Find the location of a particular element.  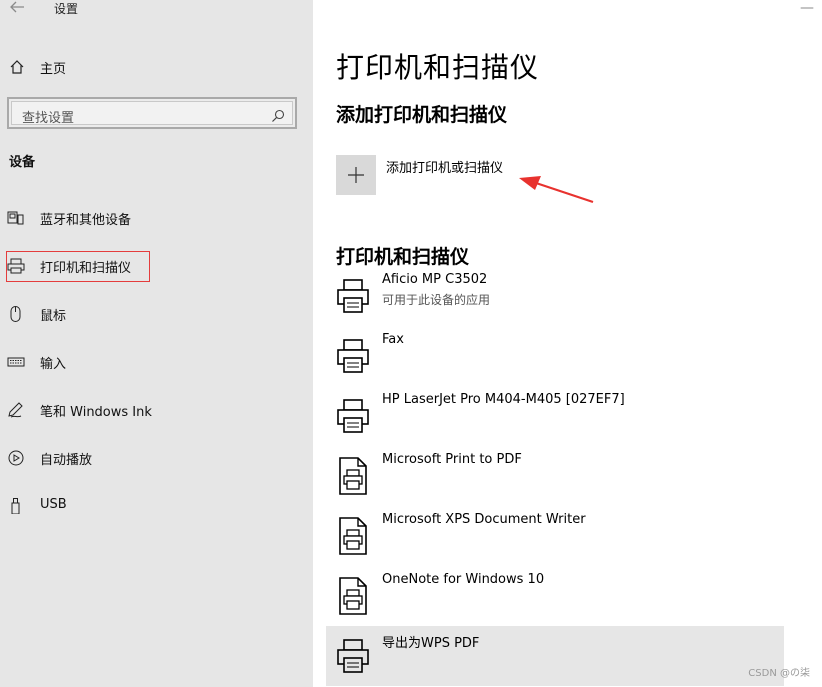

sidebar-item-mouse: 鼠标 is located at coordinates (156, 314).